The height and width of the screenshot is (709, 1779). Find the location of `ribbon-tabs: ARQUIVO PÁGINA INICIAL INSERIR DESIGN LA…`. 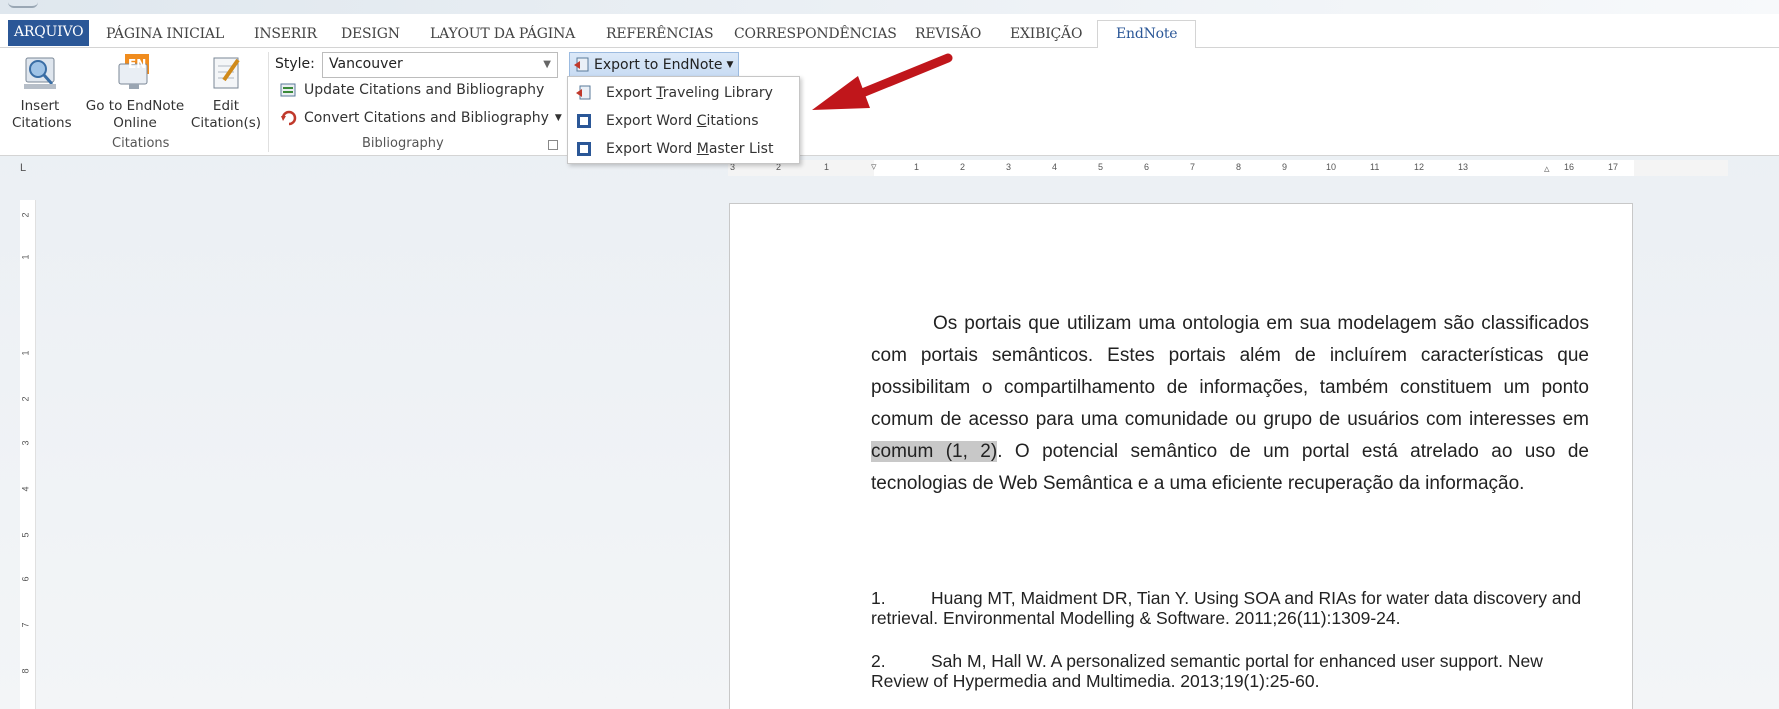

ribbon-tabs: ARQUIVO PÁGINA INICIAL INSERIR DESIGN LA… is located at coordinates (889, 31).